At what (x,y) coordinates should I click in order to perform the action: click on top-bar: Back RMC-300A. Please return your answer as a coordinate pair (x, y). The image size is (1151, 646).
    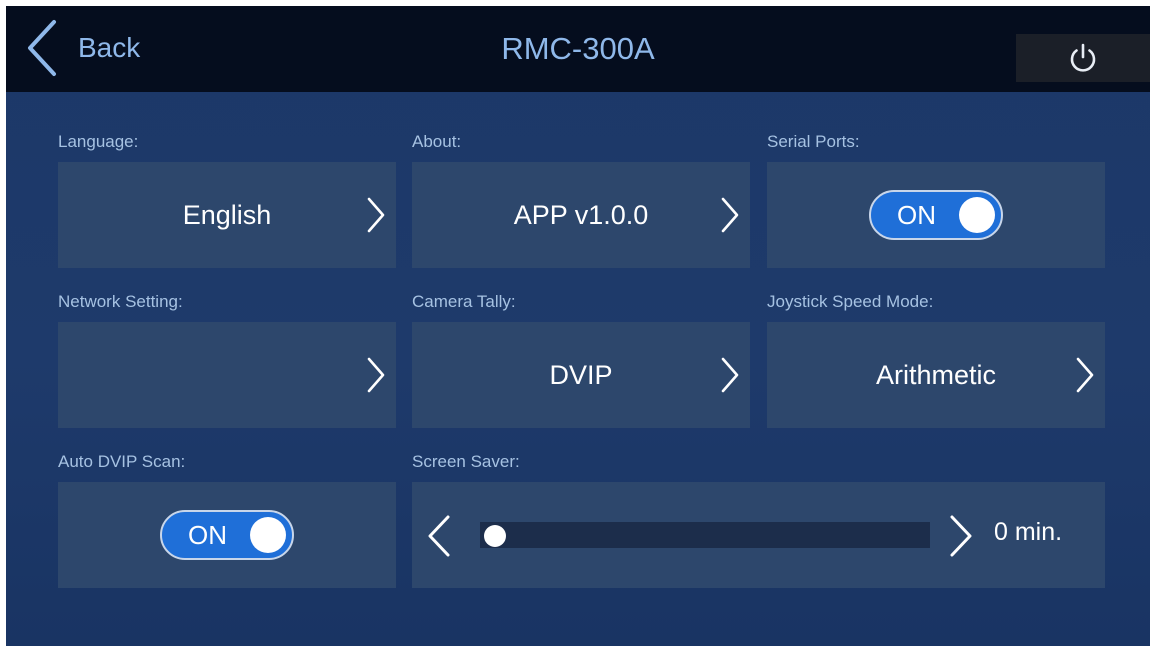
    Looking at the image, I should click on (578, 49).